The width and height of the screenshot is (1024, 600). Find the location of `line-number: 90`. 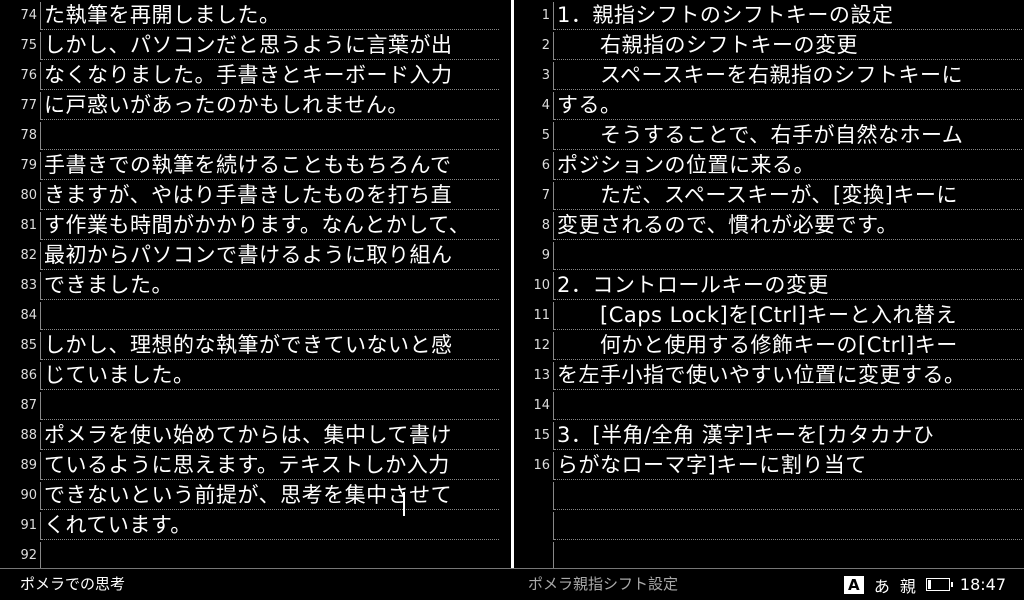

line-number: 90 is located at coordinates (28, 495).